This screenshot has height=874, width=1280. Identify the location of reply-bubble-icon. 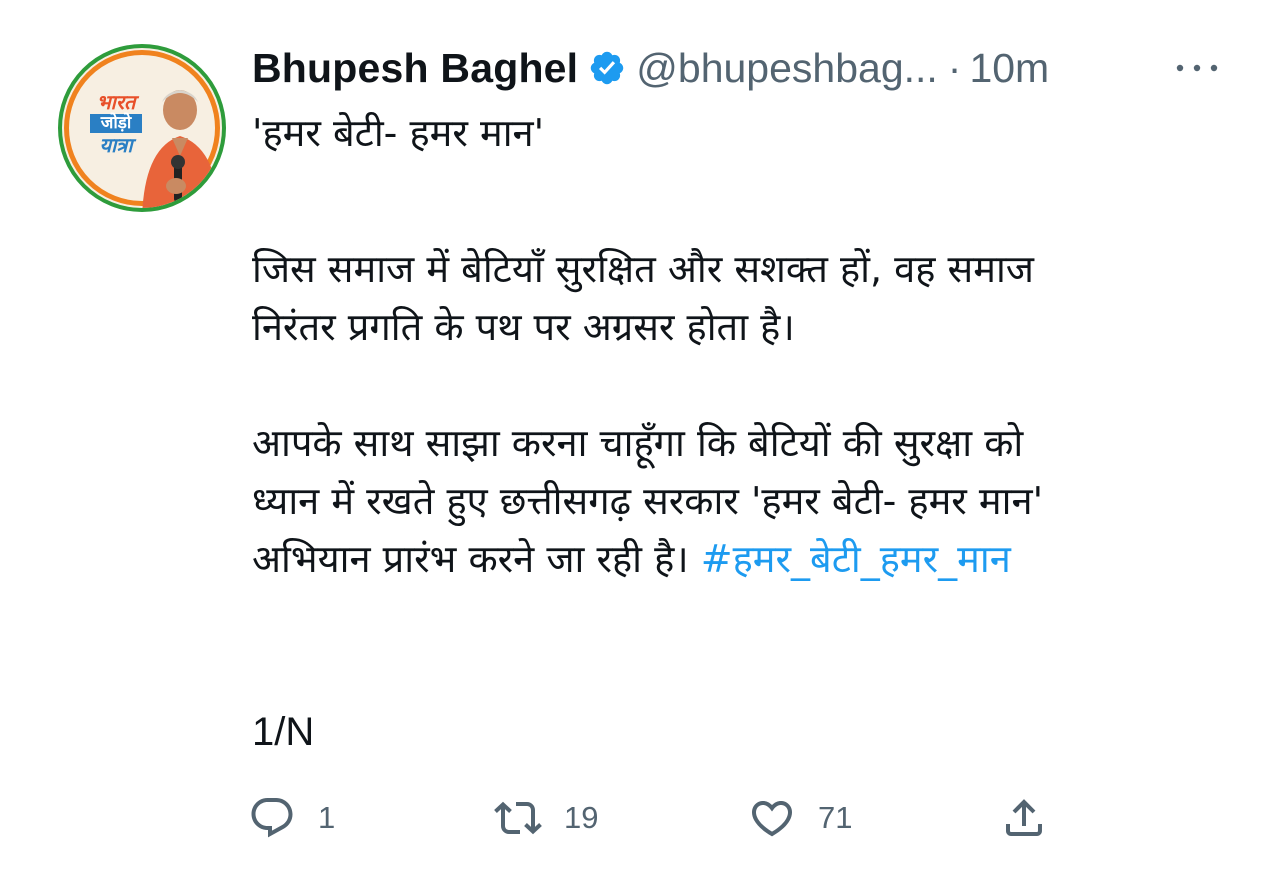
(272, 818).